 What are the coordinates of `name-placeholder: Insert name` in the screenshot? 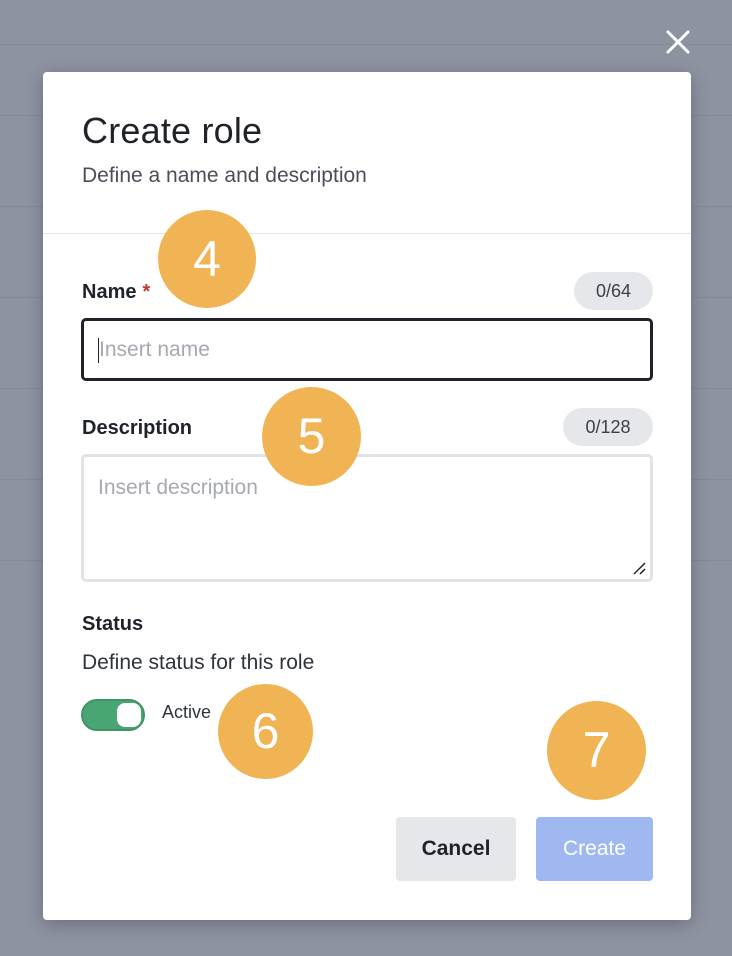 It's located at (154, 349).